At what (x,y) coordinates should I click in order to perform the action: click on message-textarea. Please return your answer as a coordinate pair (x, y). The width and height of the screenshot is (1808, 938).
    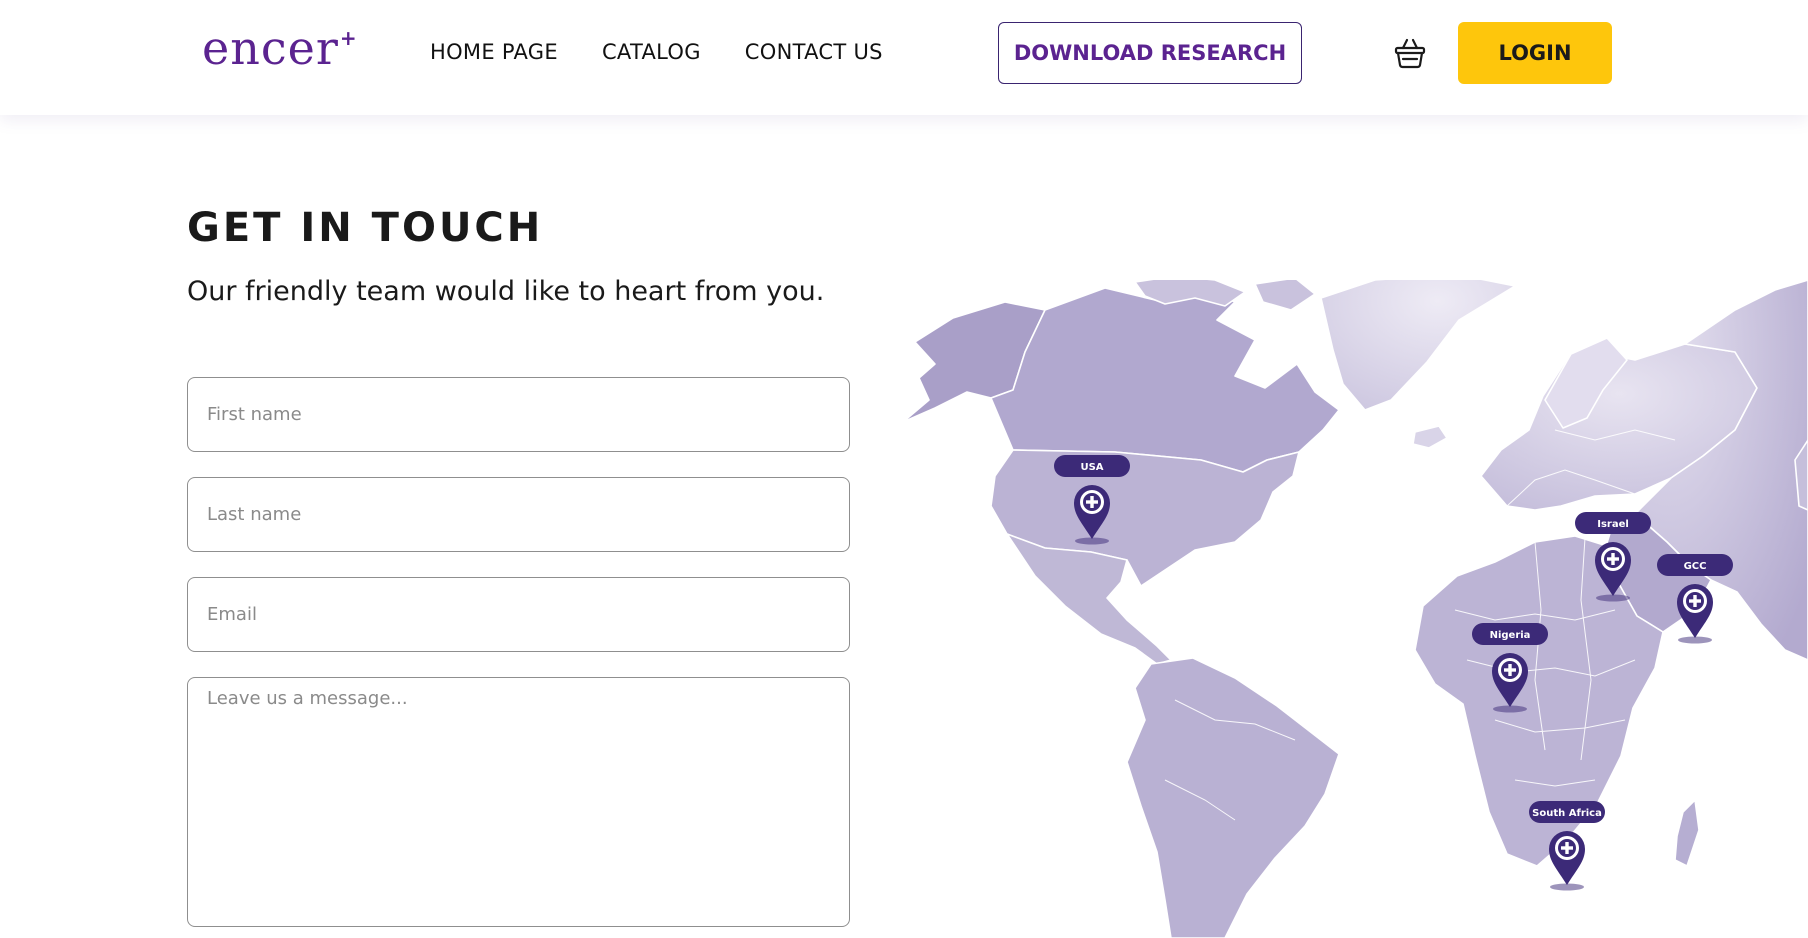
    Looking at the image, I should click on (518, 802).